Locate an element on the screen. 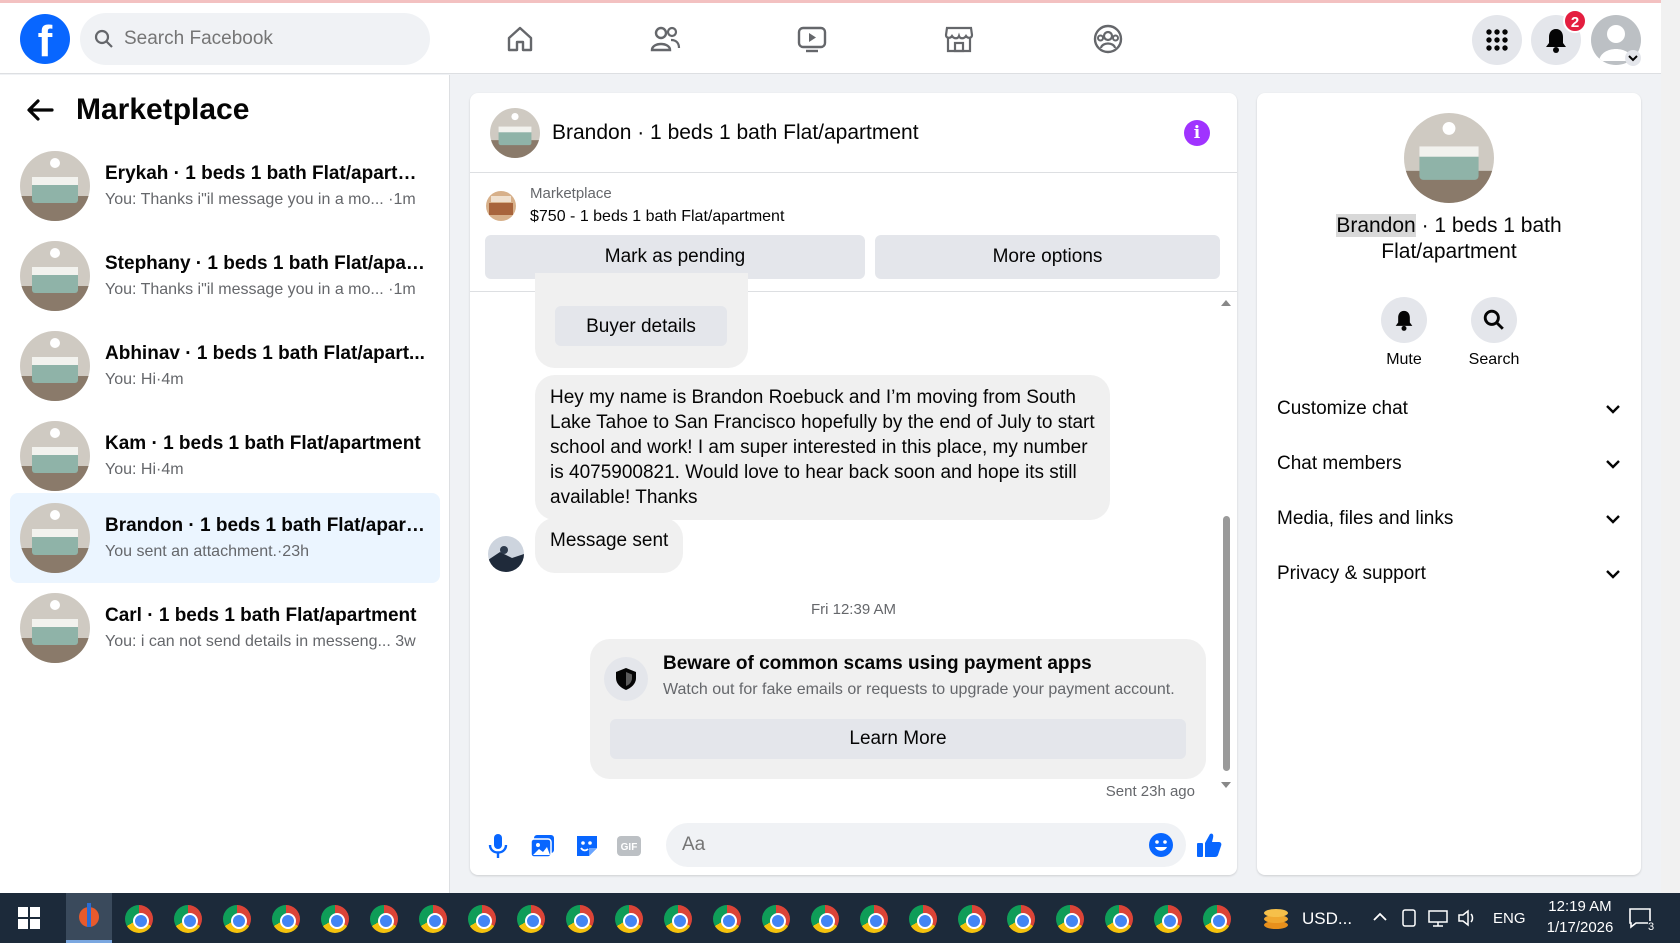 The height and width of the screenshot is (943, 1680). groups-icon is located at coordinates (1108, 39).